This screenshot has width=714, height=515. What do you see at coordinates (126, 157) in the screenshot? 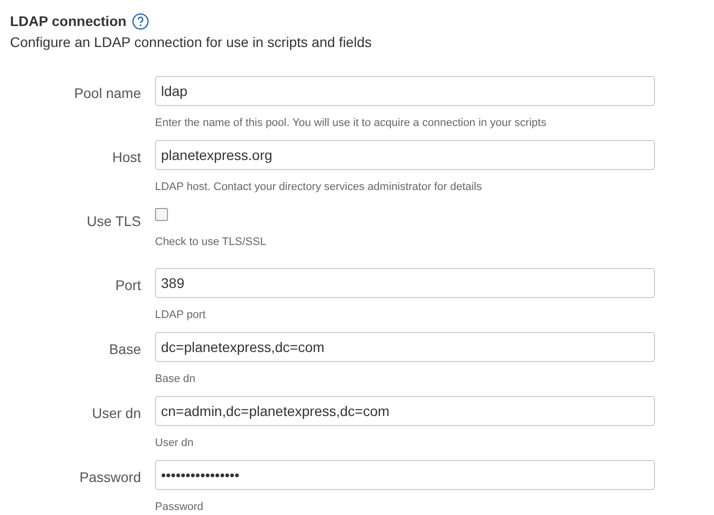
I see `field-label: Host` at bounding box center [126, 157].